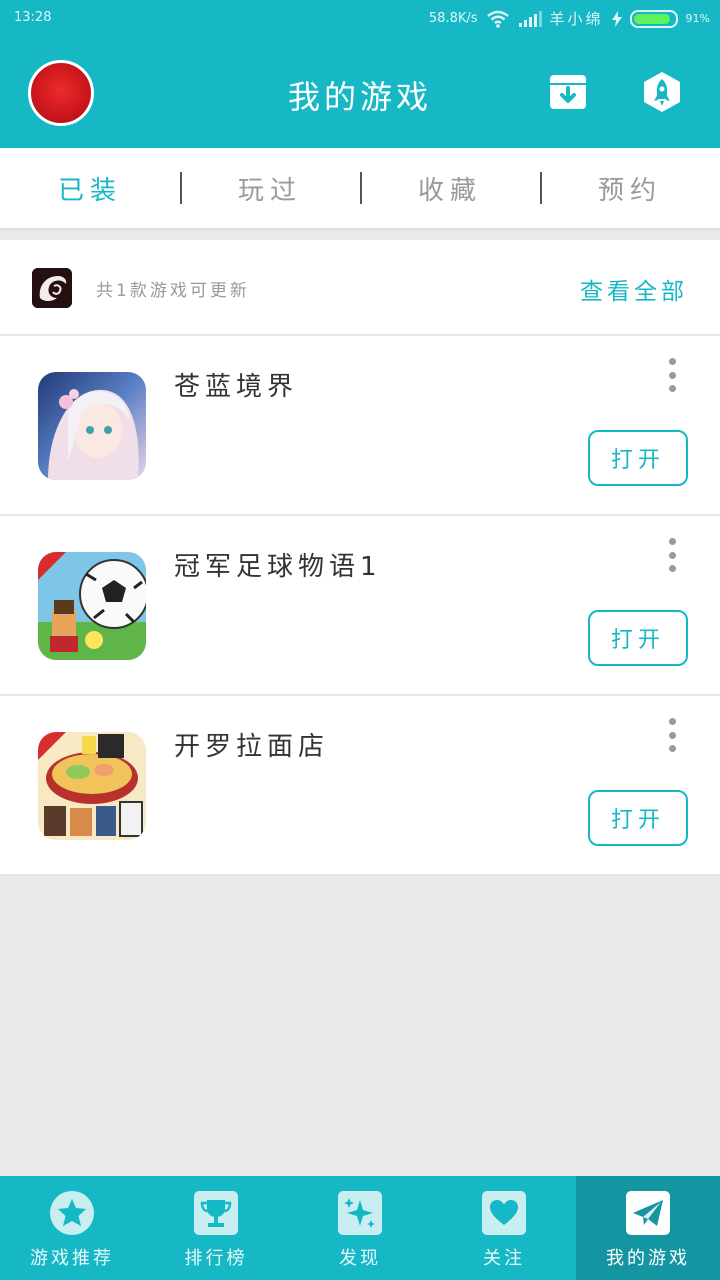 The image size is (720, 1280). What do you see at coordinates (360, 1258) in the screenshot?
I see `nav-label: 发现` at bounding box center [360, 1258].